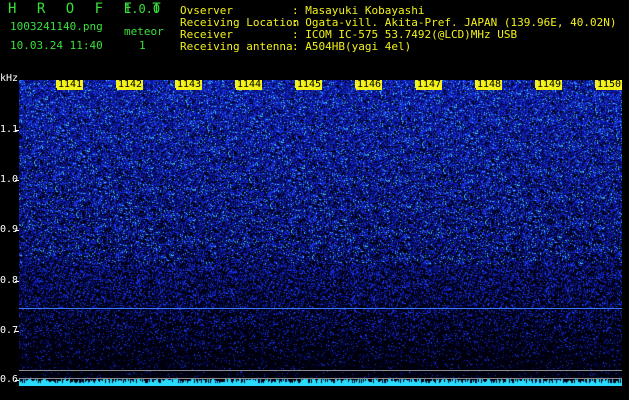 Image resolution: width=629 pixels, height=400 pixels. I want to click on x-tick-label: 1149, so click(549, 84).